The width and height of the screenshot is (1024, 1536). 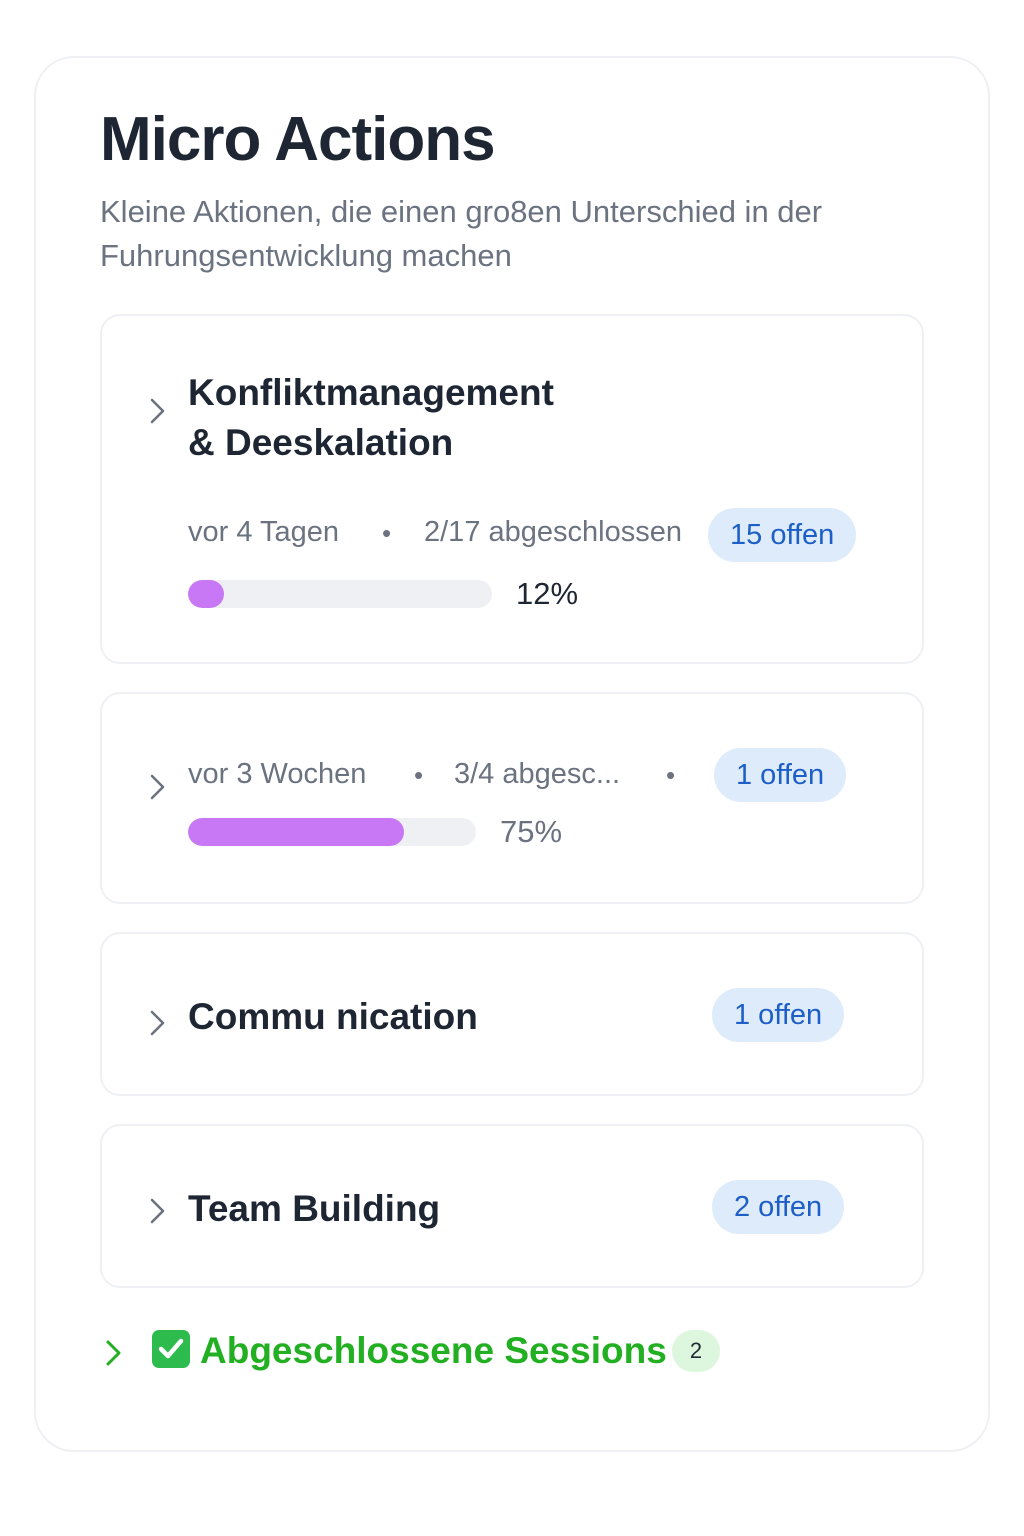 What do you see at coordinates (531, 831) in the screenshot?
I see `progress-percent: 75%` at bounding box center [531, 831].